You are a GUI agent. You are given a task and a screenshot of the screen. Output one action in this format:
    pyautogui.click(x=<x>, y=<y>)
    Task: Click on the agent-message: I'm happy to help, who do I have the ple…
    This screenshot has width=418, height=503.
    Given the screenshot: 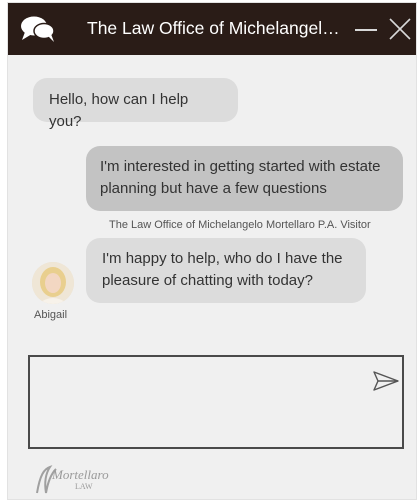 What is the action you would take?
    pyautogui.click(x=226, y=270)
    